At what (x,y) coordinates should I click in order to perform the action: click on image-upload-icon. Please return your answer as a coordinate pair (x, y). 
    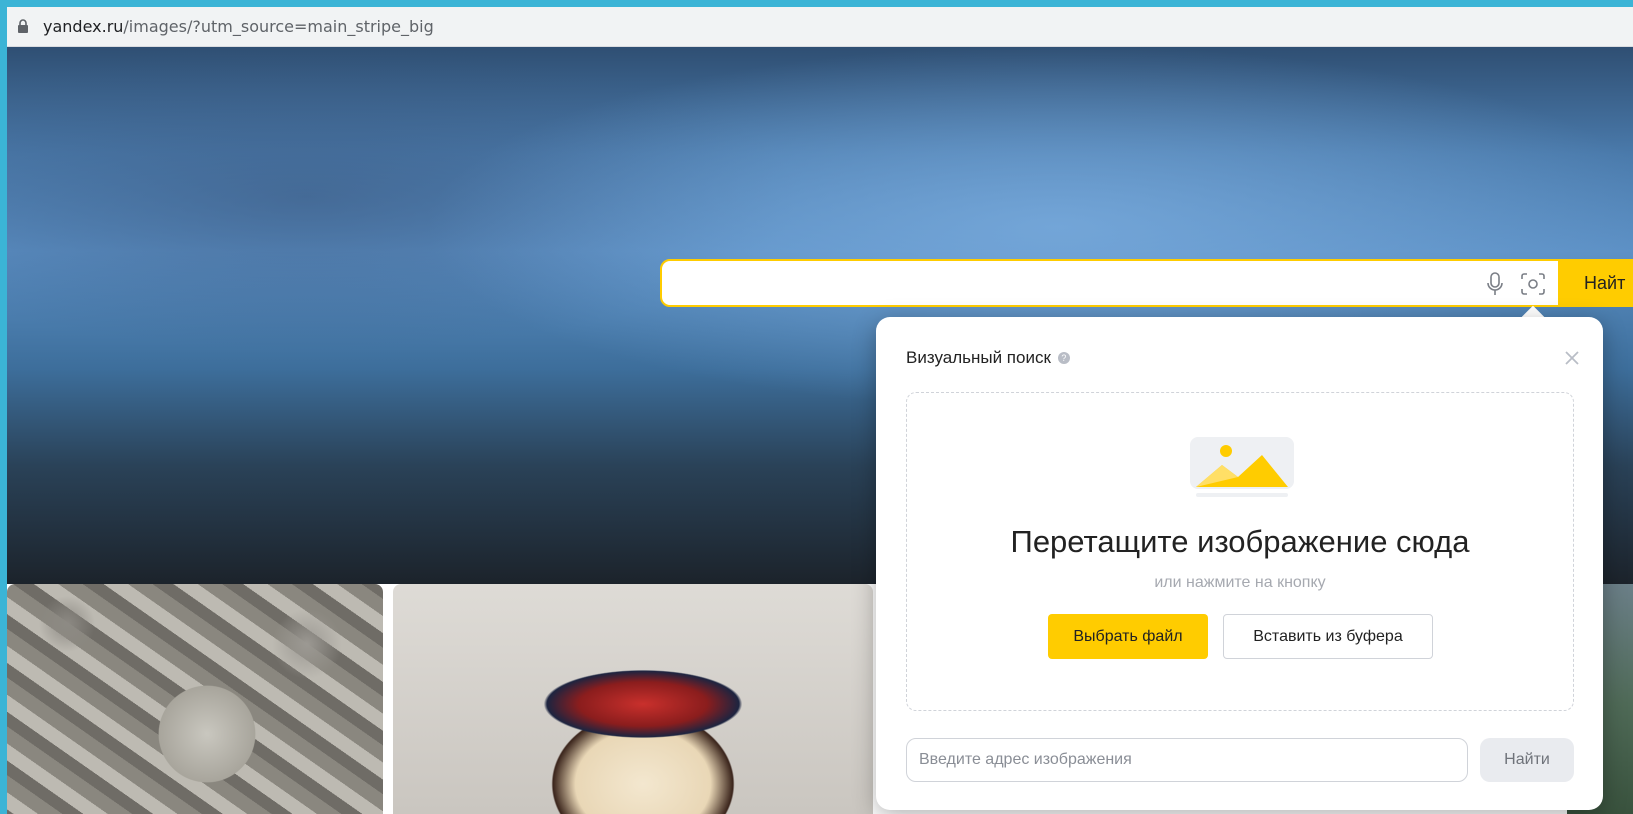
    Looking at the image, I should click on (1241, 466).